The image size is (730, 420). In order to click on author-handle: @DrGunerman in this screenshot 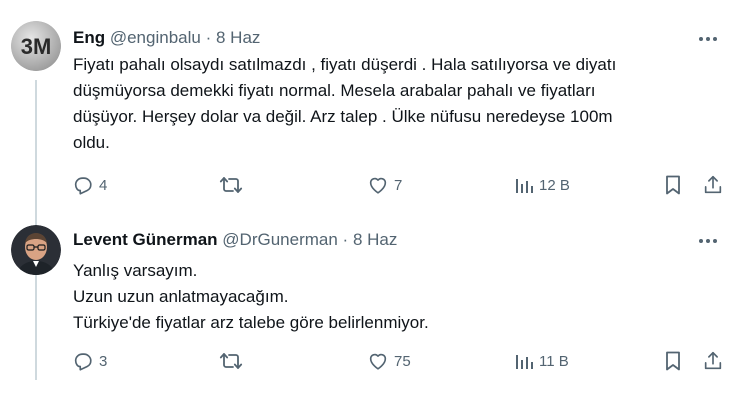, I will do `click(280, 239)`.